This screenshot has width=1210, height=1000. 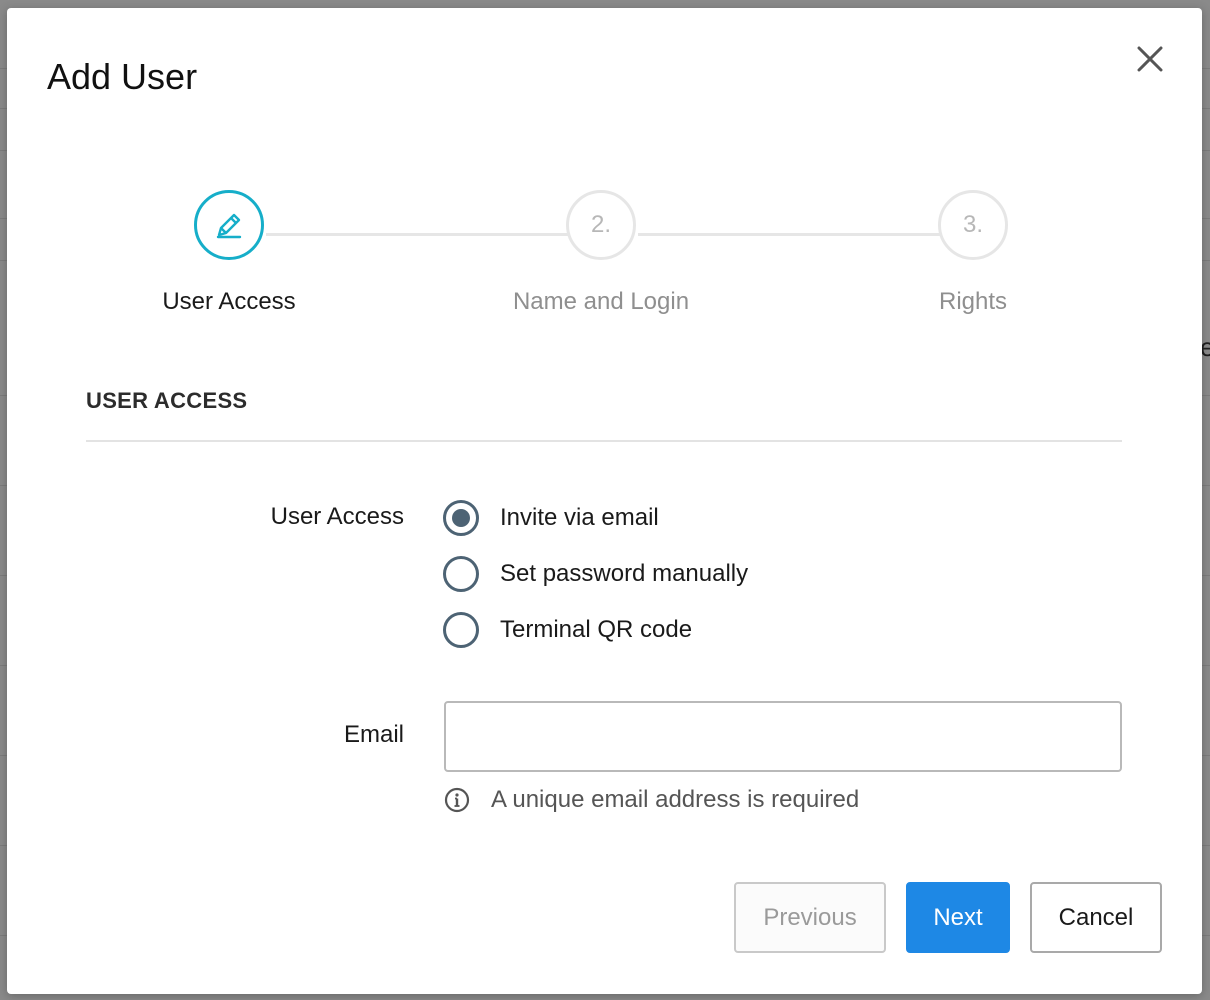 What do you see at coordinates (579, 517) in the screenshot?
I see `radio-label: Invite via email` at bounding box center [579, 517].